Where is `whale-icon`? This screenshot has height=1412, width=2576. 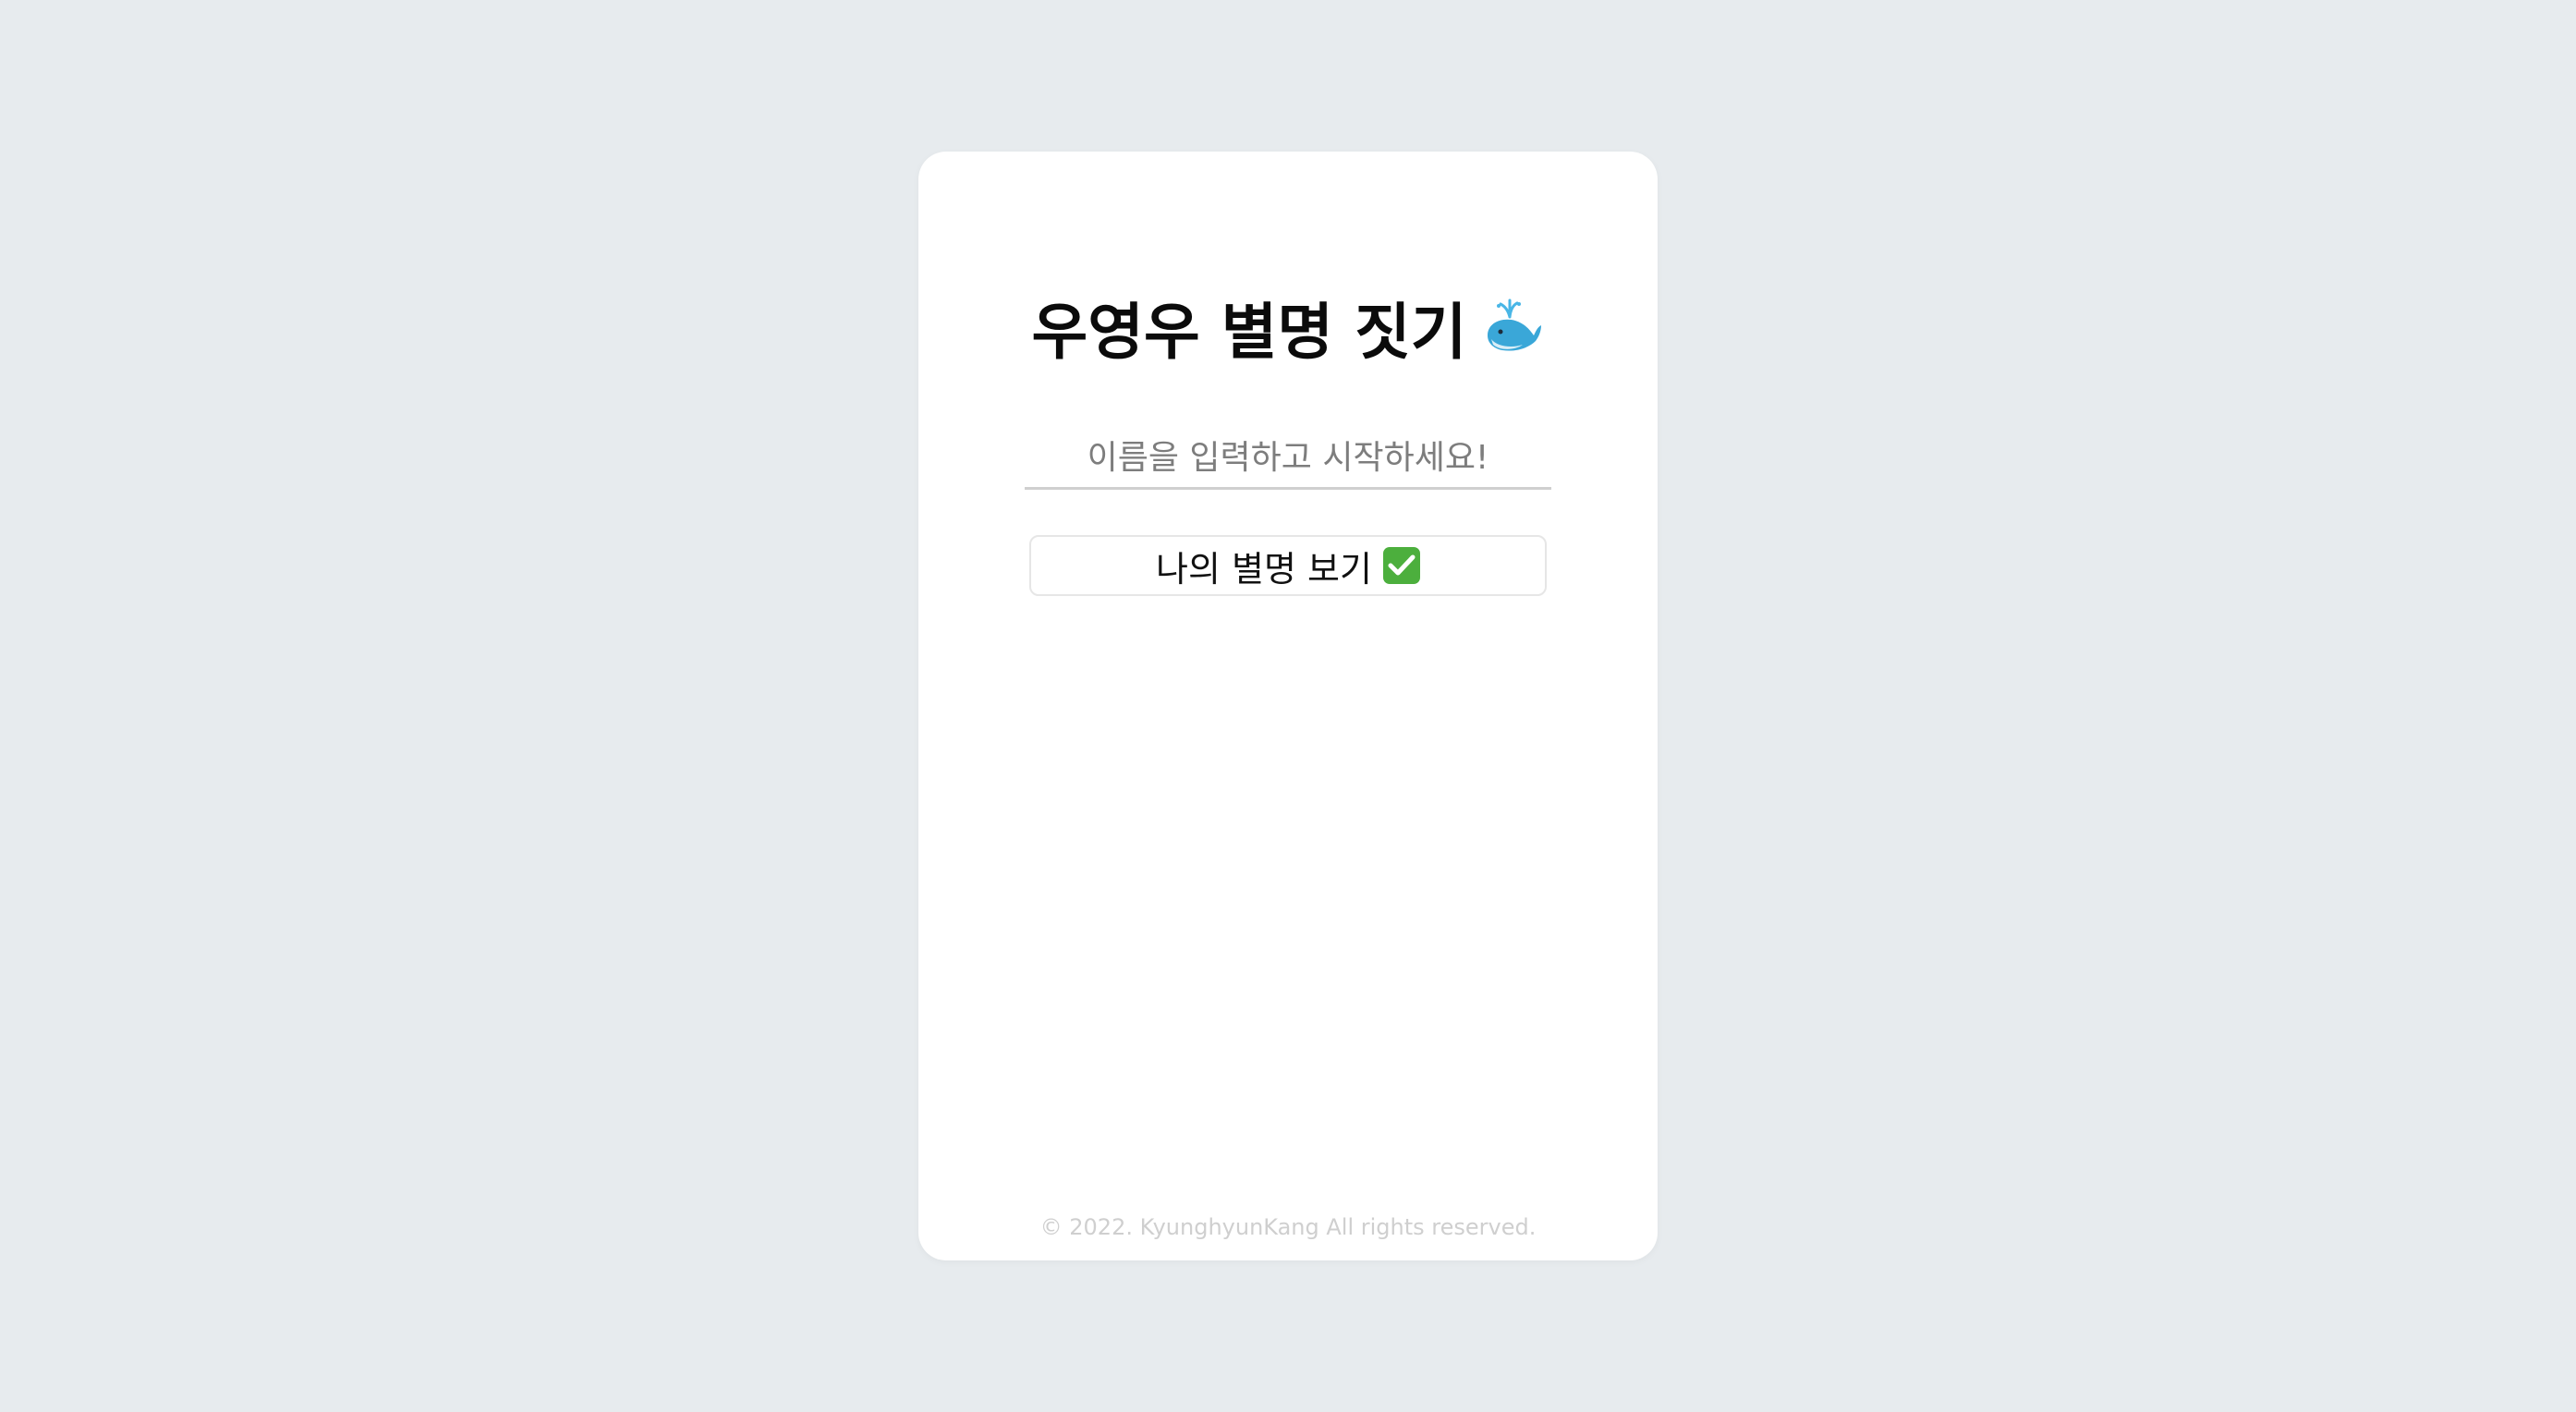
whale-icon is located at coordinates (1512, 327).